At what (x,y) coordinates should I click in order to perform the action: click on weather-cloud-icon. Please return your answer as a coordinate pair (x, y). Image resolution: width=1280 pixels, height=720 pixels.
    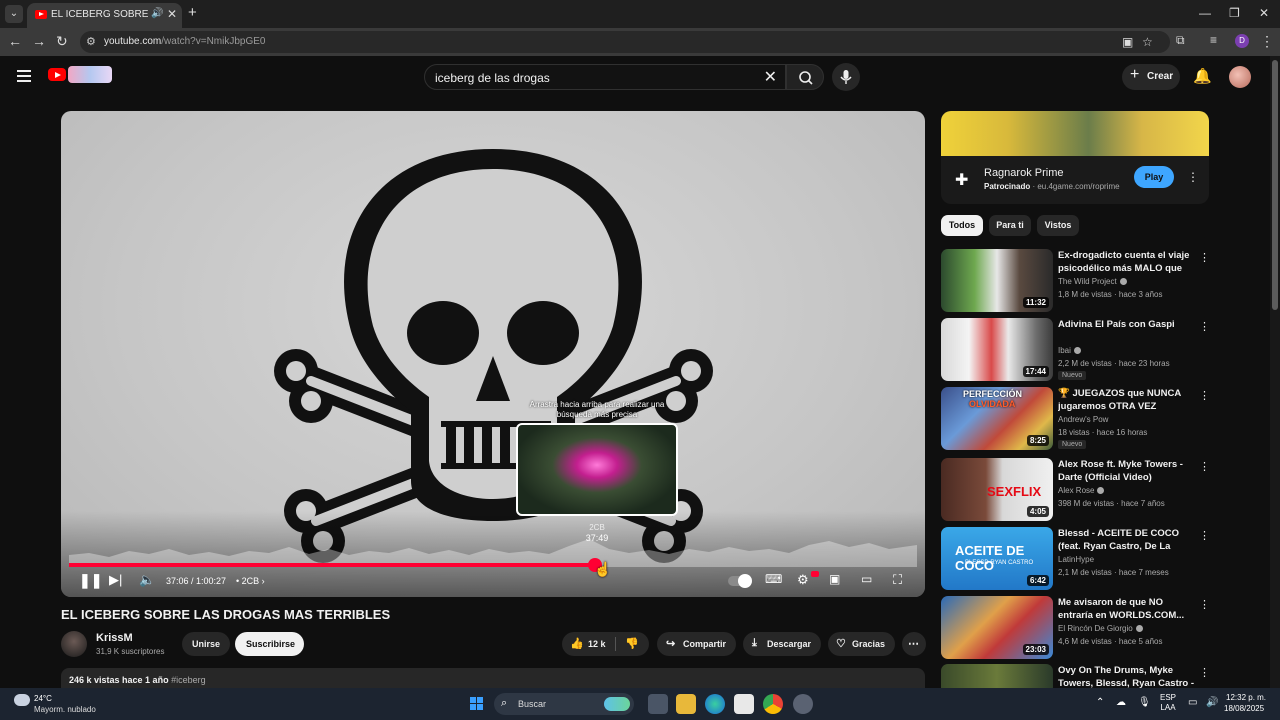
    Looking at the image, I should click on (22, 700).